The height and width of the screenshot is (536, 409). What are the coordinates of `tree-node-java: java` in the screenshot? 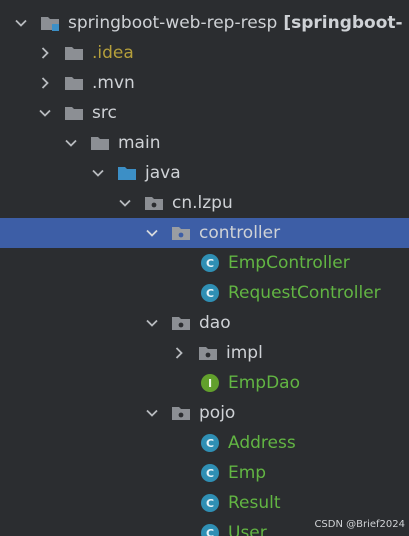 It's located at (204, 173).